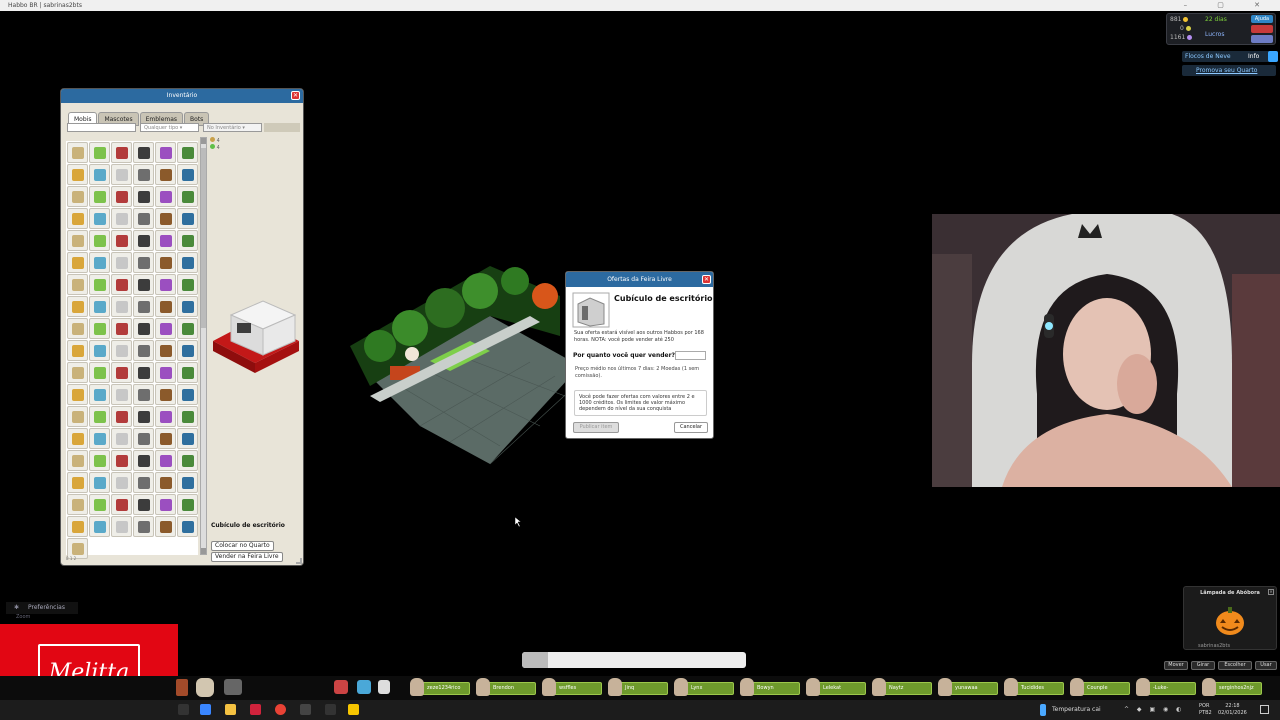  What do you see at coordinates (280, 709) in the screenshot?
I see `chrome-icon` at bounding box center [280, 709].